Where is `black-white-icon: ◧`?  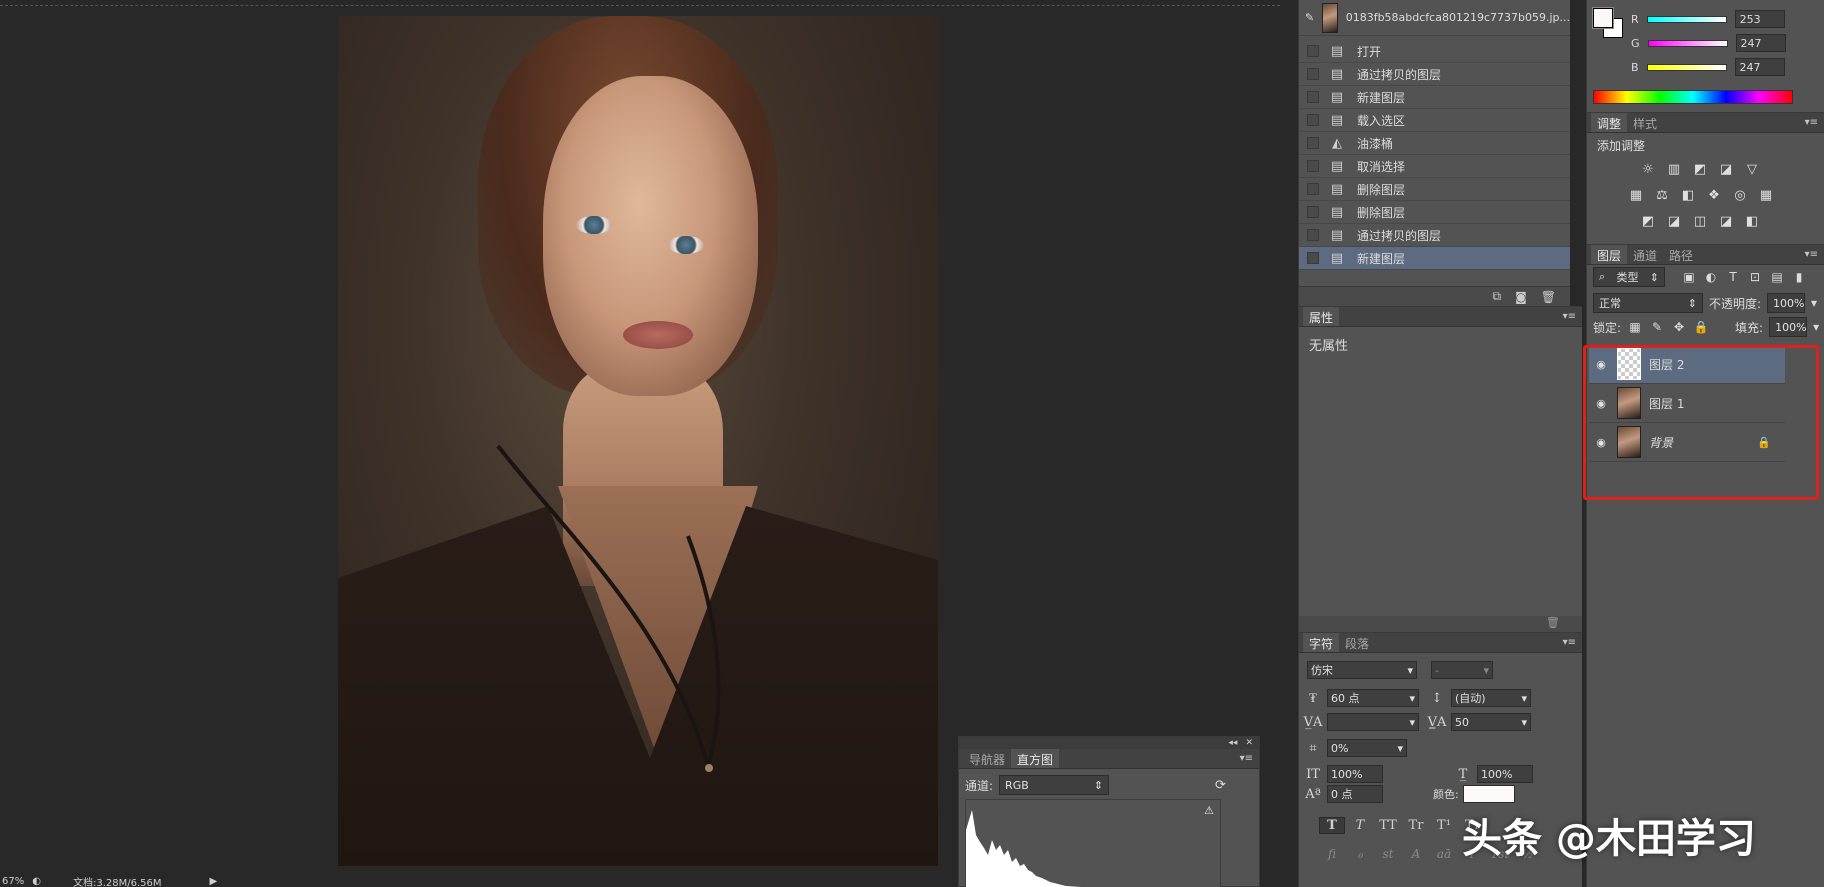 black-white-icon: ◧ is located at coordinates (1688, 196).